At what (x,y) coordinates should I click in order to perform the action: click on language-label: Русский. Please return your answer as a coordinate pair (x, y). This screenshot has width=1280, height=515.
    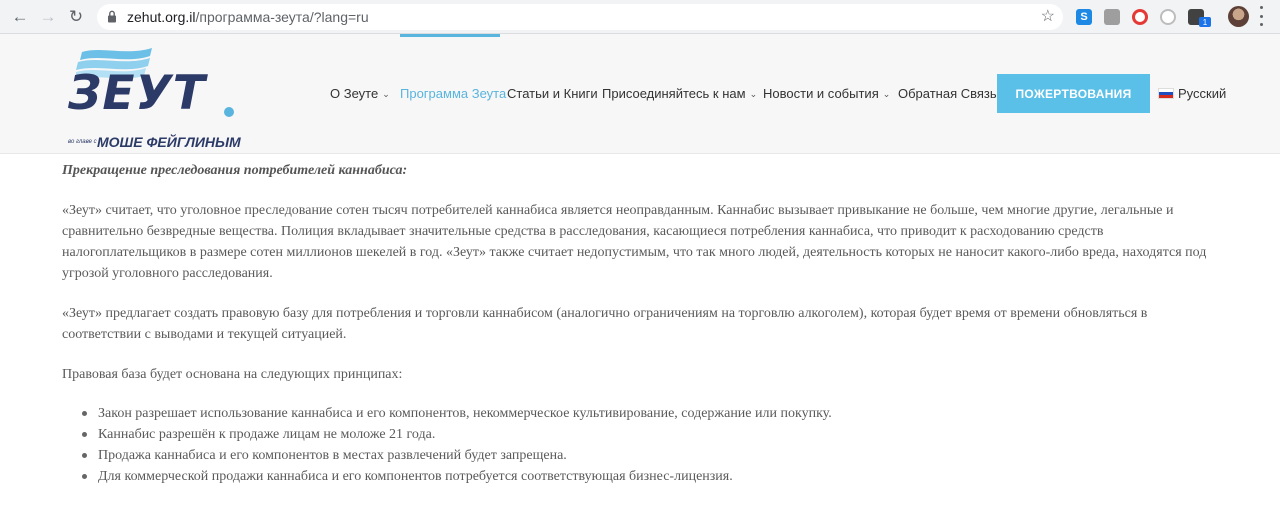
    Looking at the image, I should click on (1202, 93).